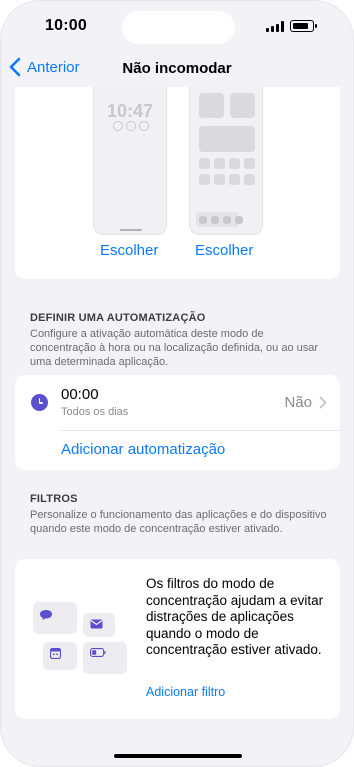 Image resolution: width=354 pixels, height=767 pixels. I want to click on add-filter-button: Adicionar filtro, so click(185, 692).